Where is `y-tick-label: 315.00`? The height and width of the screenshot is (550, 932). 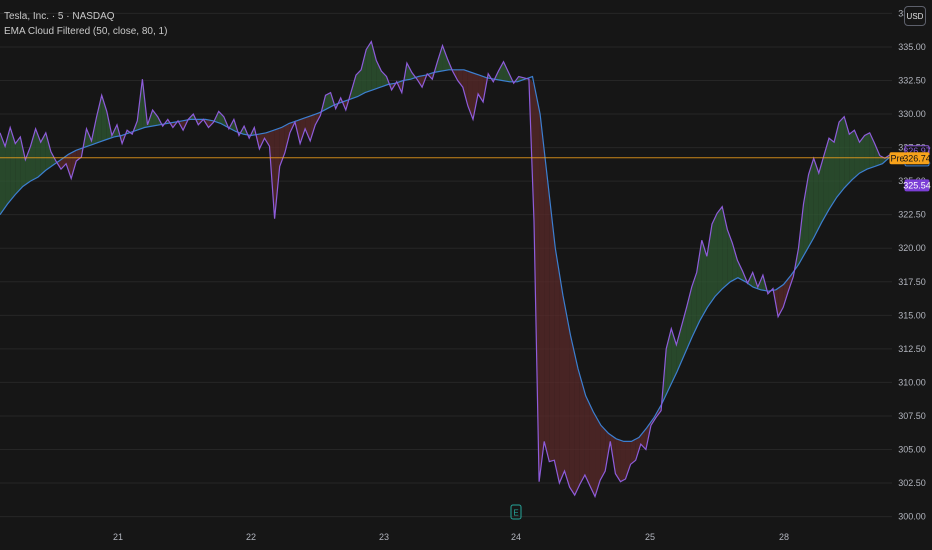
y-tick-label: 315.00 is located at coordinates (912, 315).